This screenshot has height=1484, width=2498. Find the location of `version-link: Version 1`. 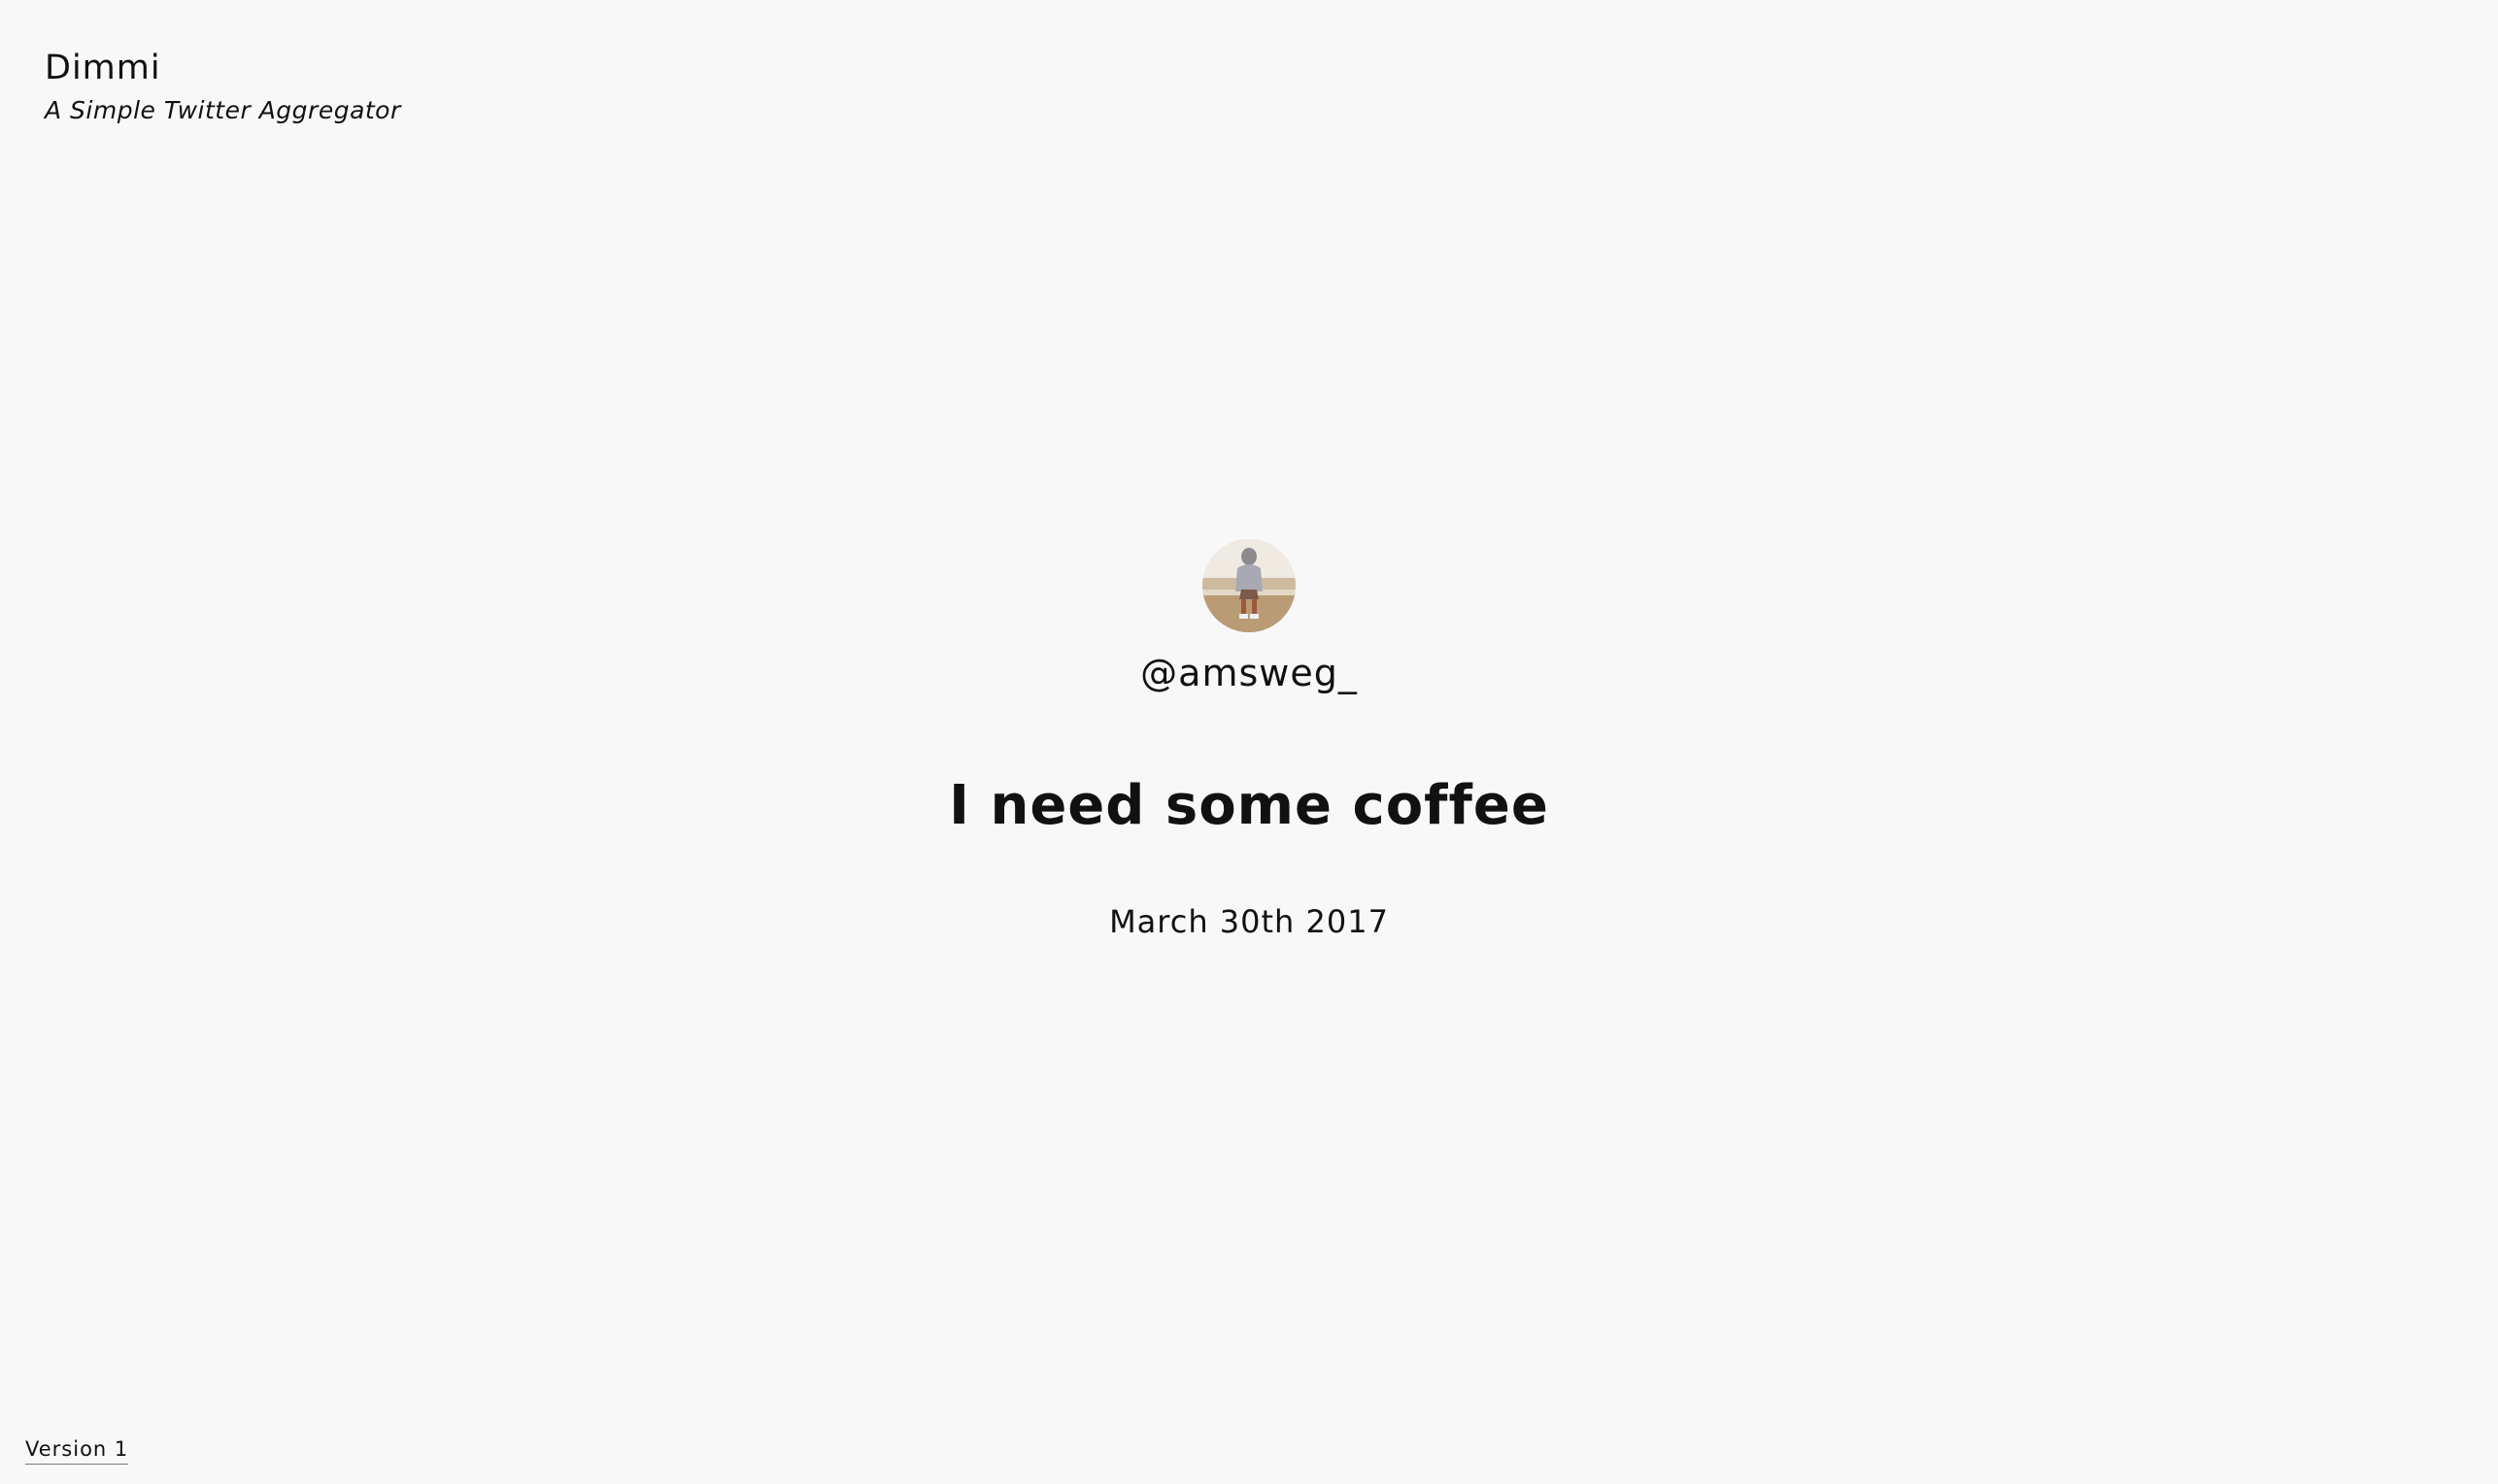

version-link: Version 1 is located at coordinates (77, 1450).